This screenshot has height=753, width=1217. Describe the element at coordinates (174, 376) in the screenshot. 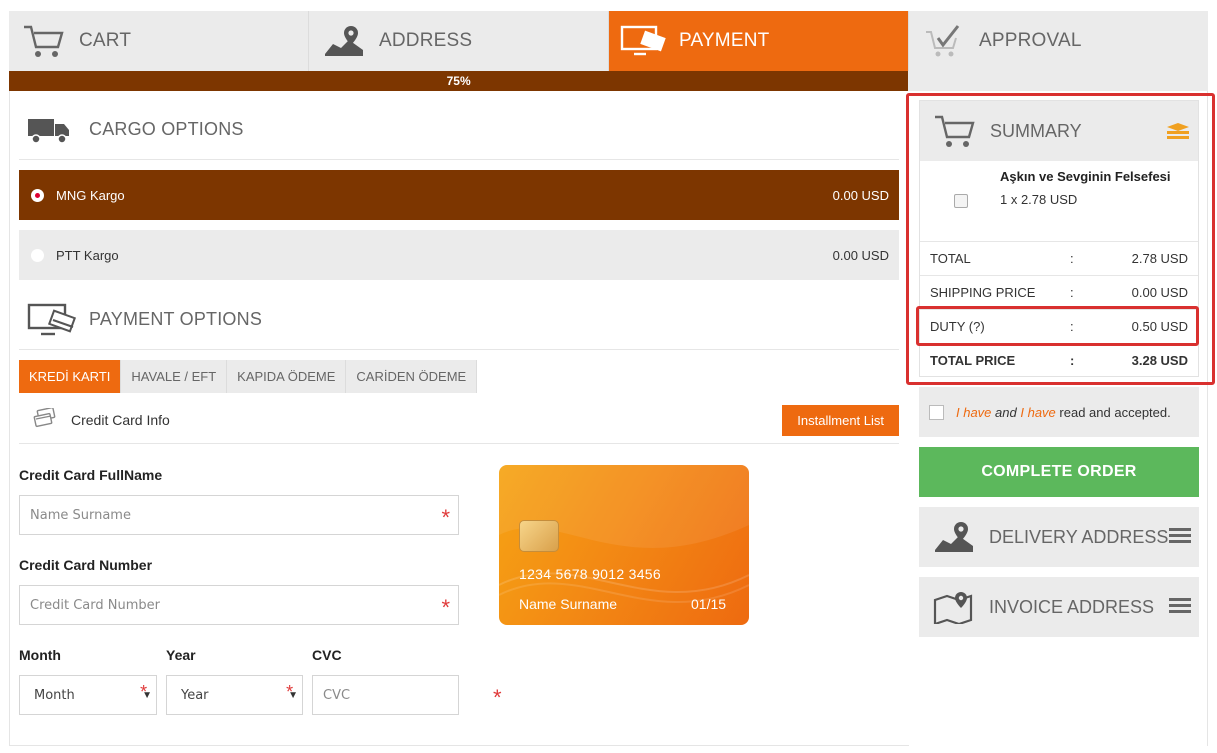

I see `tab-havale-eft: HAVALE / EFT` at that location.